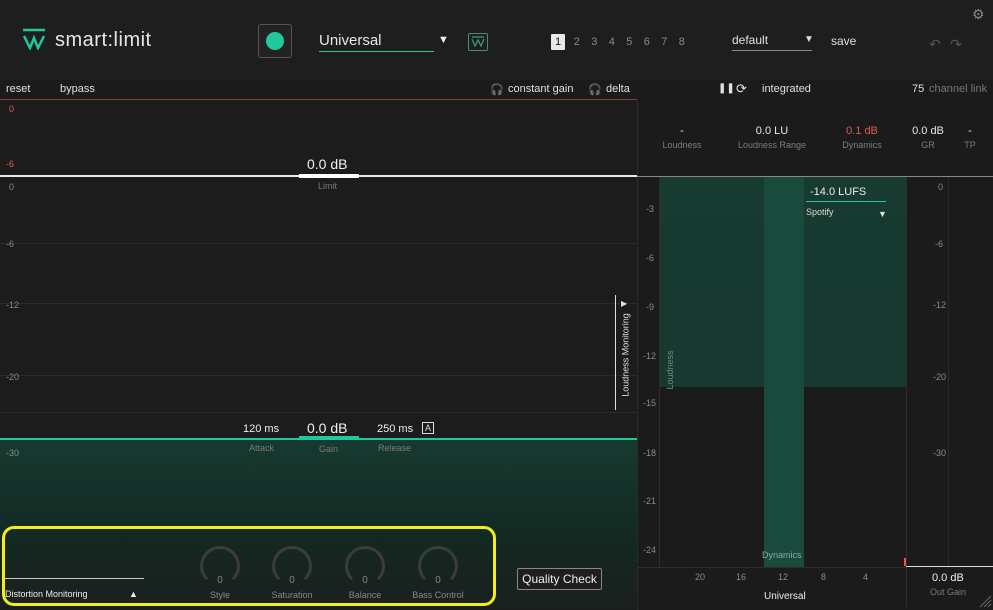 The image size is (993, 610). I want to click on limit-value: 0.0 dB, so click(327, 164).